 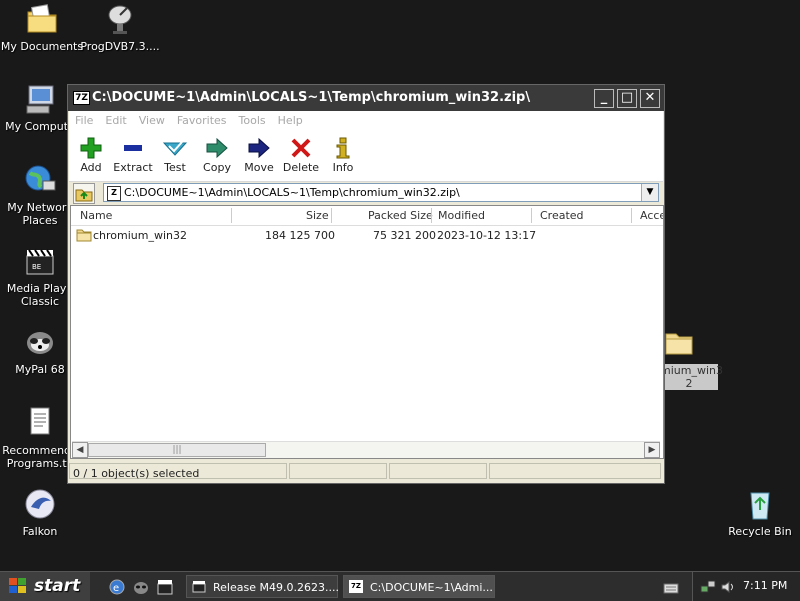 I want to click on clock: 7:11 PM, so click(x=765, y=585).